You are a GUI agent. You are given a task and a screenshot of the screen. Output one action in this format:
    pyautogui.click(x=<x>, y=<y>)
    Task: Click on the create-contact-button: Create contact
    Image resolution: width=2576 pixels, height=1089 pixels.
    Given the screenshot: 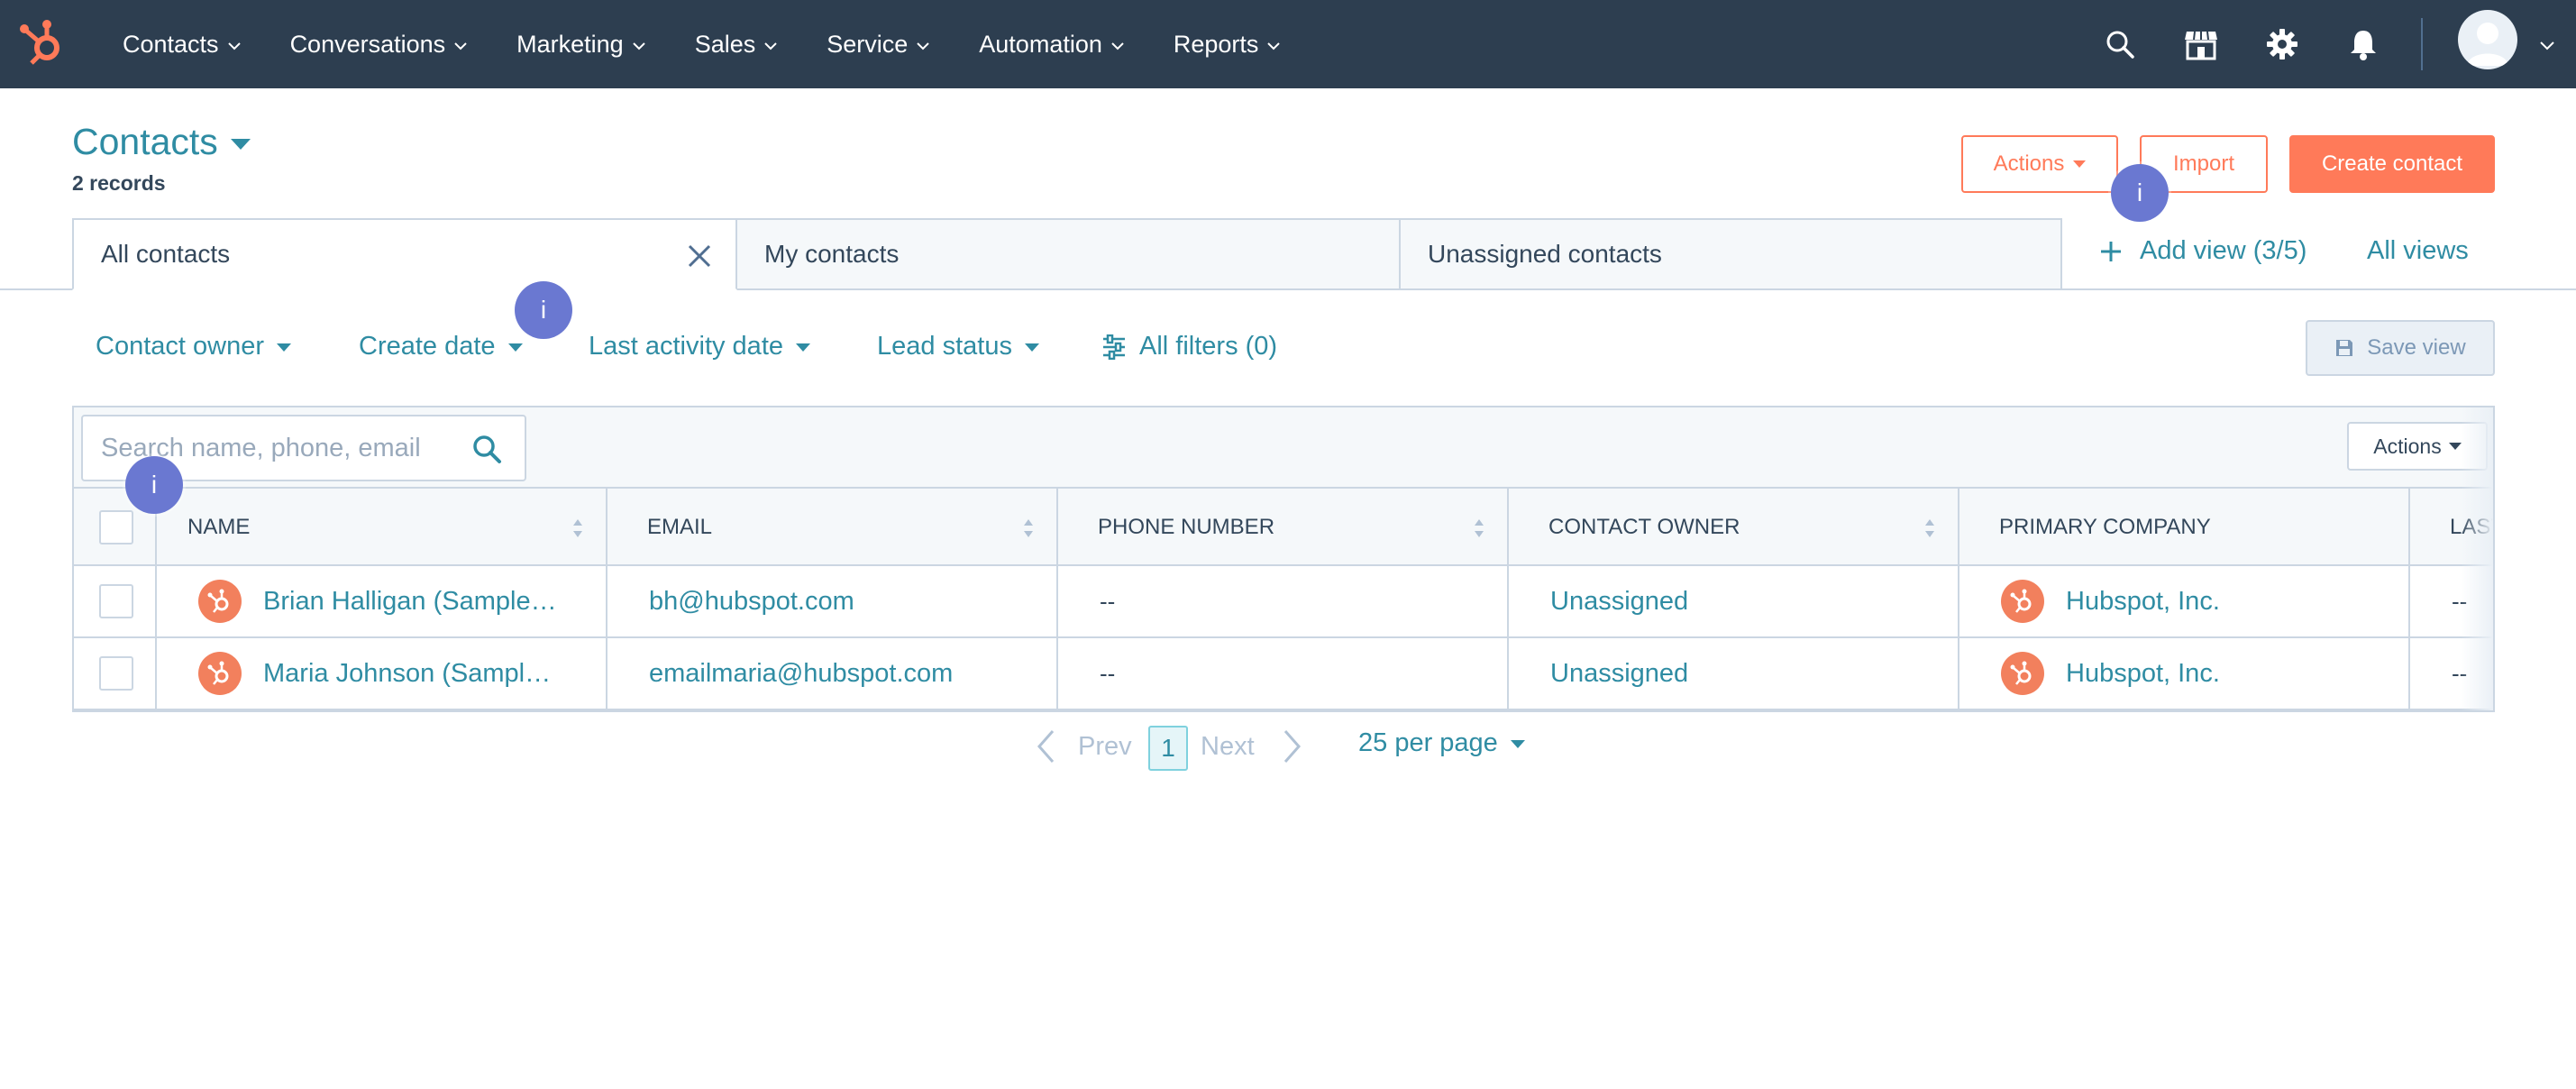 What is the action you would take?
    pyautogui.click(x=2392, y=164)
    